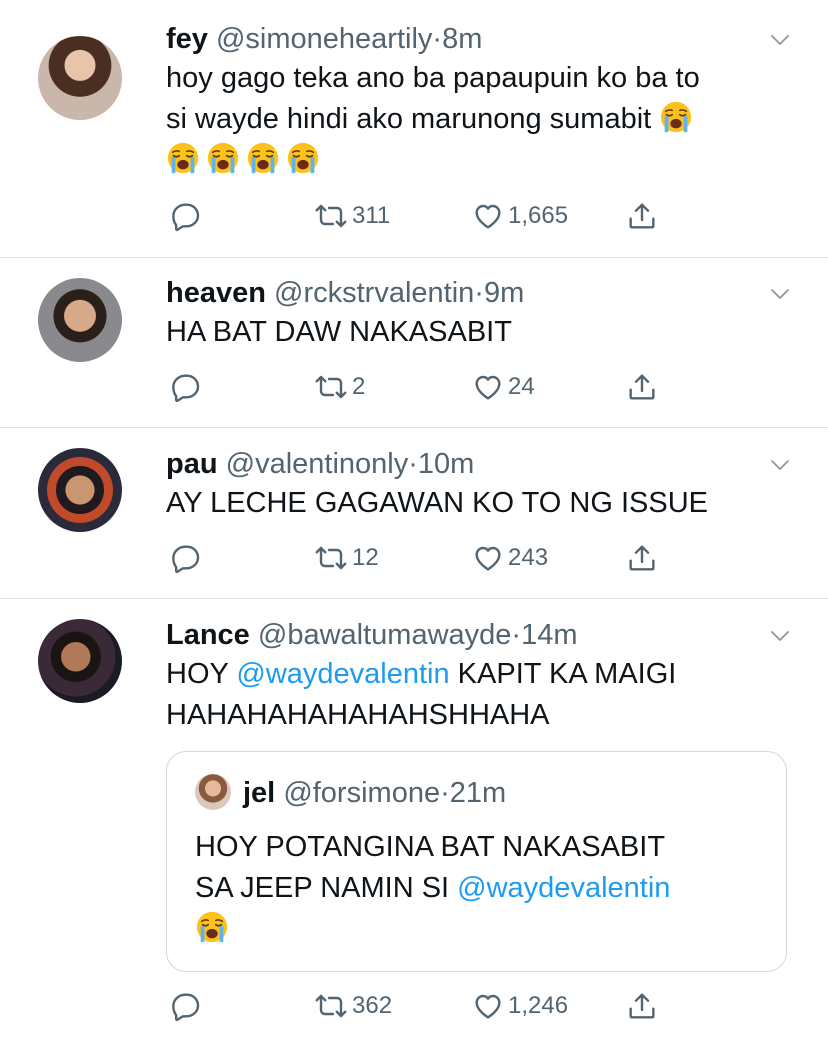 The image size is (828, 1039). Describe the element at coordinates (208, 635) in the screenshot. I see `display-name: Lance` at that location.